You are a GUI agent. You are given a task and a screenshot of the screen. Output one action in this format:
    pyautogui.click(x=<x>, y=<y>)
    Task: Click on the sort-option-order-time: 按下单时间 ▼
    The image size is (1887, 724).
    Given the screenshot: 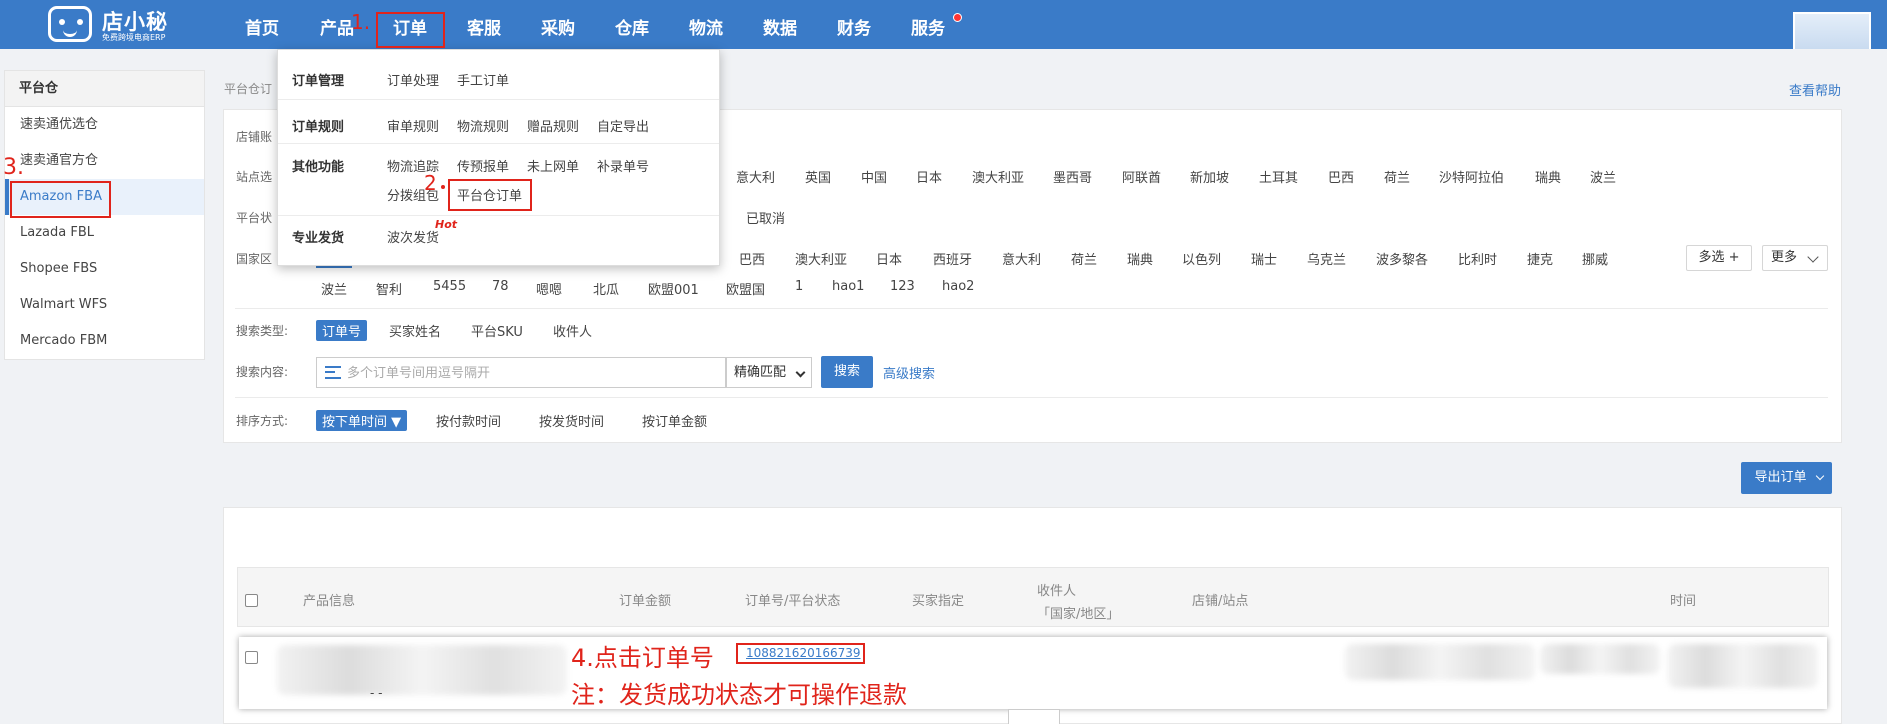 What is the action you would take?
    pyautogui.click(x=362, y=420)
    